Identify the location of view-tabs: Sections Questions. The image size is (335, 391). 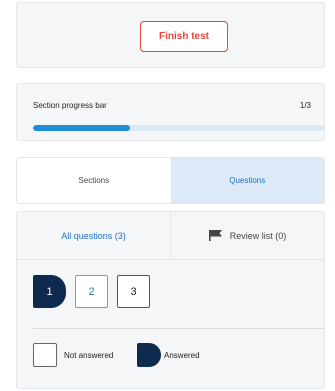
(170, 180).